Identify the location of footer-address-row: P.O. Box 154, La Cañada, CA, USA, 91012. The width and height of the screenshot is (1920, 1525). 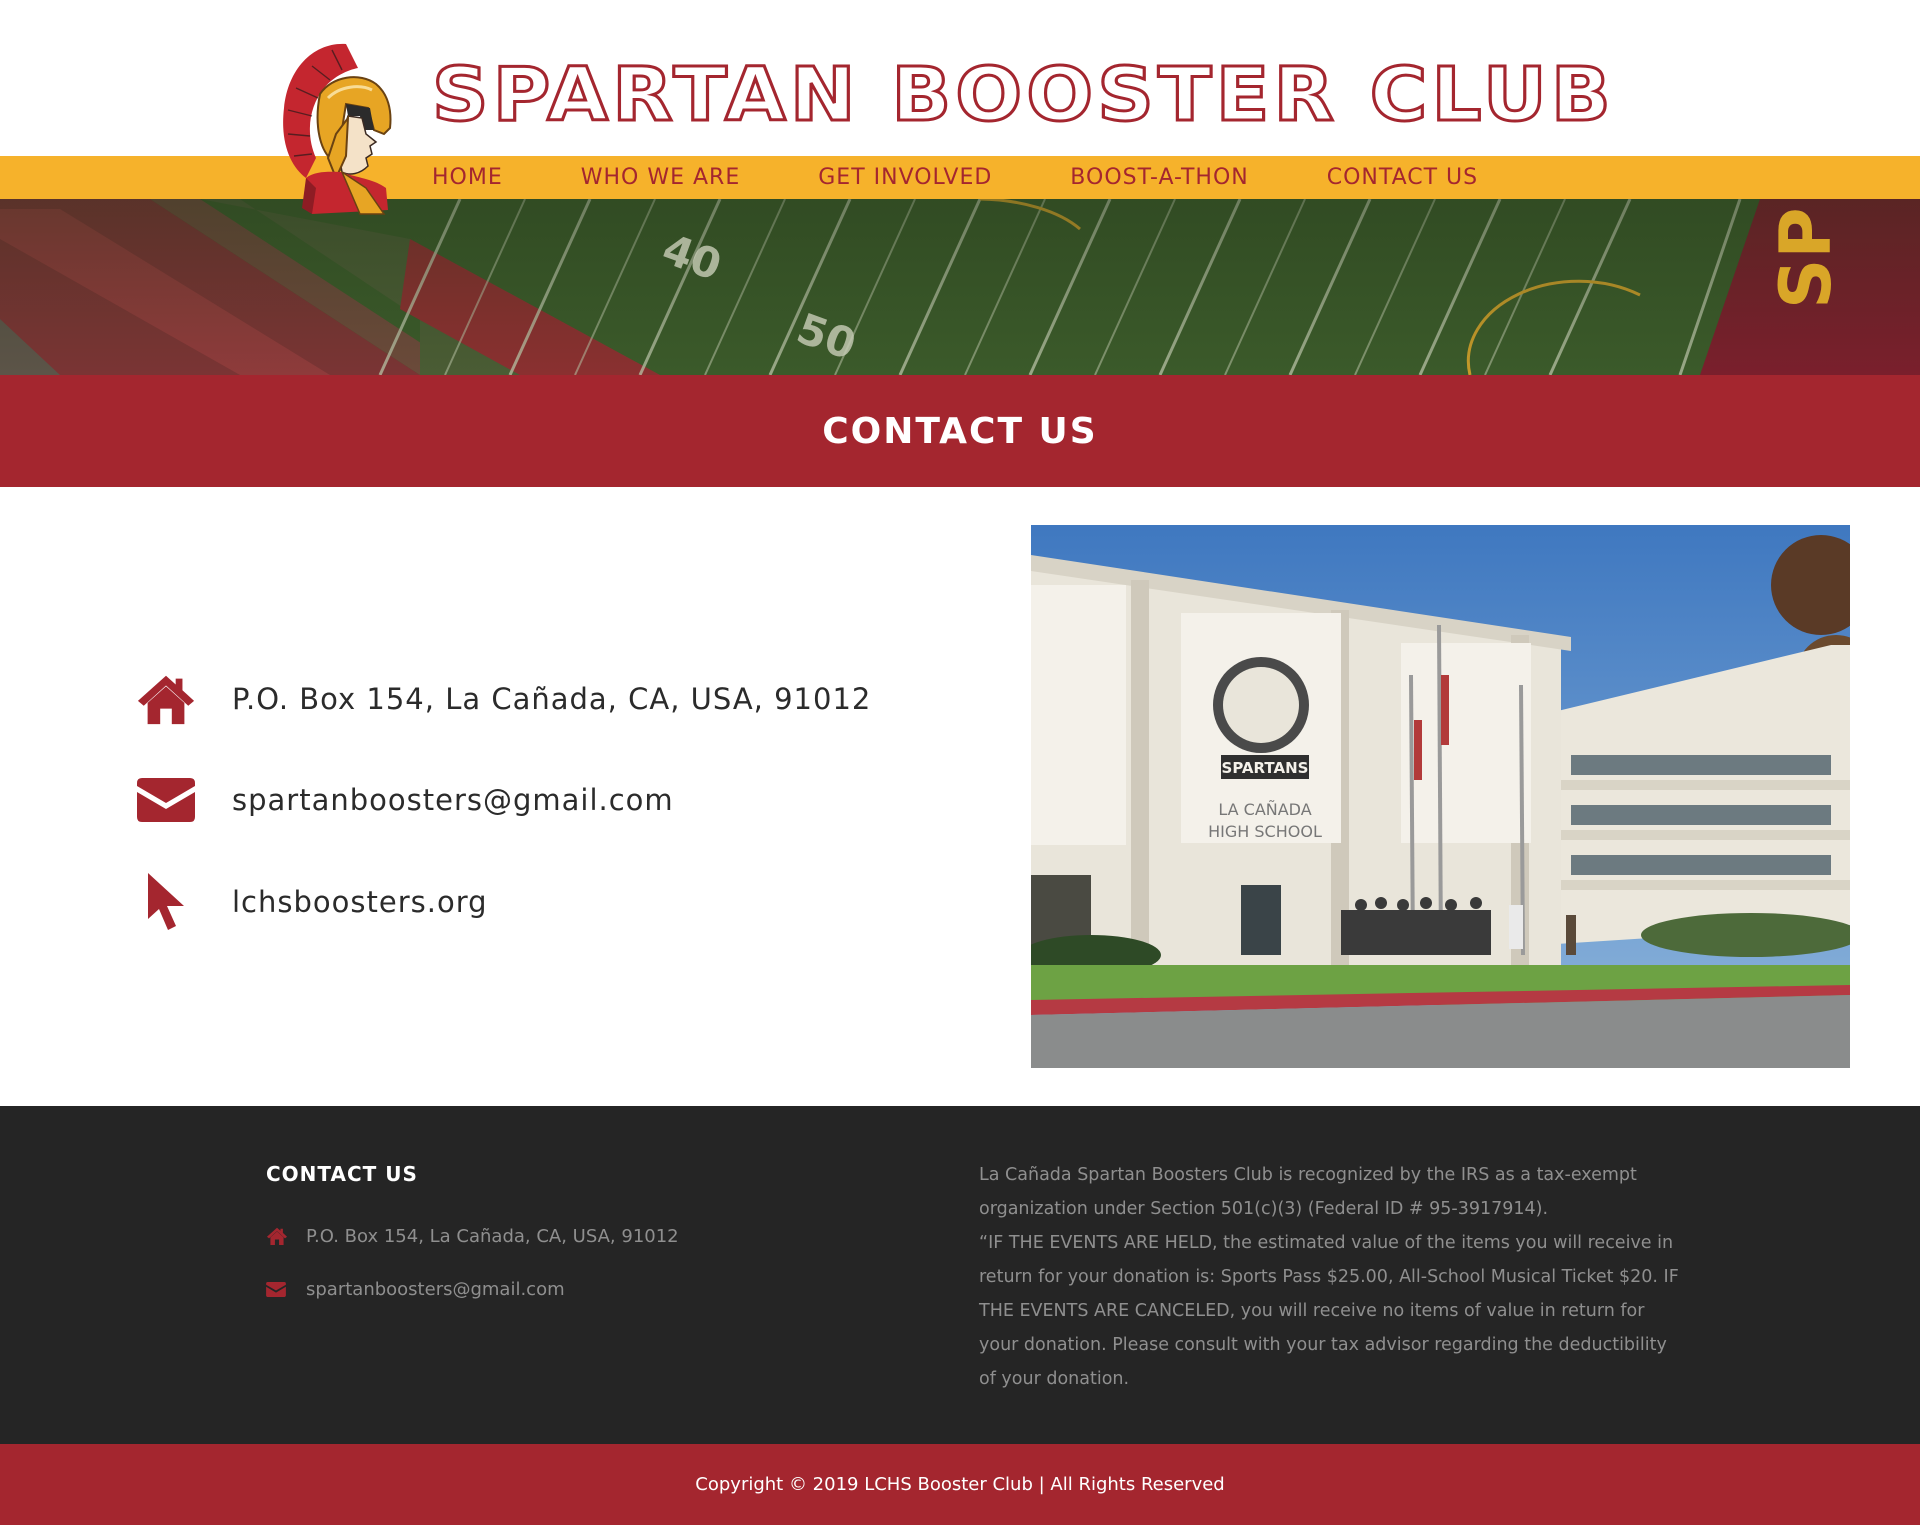
(472, 1236).